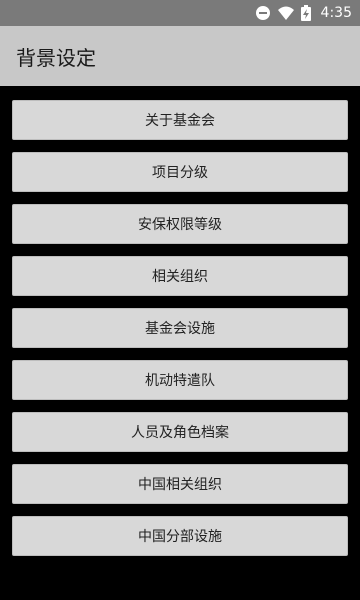 This screenshot has width=360, height=600. Describe the element at coordinates (180, 380) in the screenshot. I see `menu-button-mobile-task-forces: 机动特遣队` at that location.